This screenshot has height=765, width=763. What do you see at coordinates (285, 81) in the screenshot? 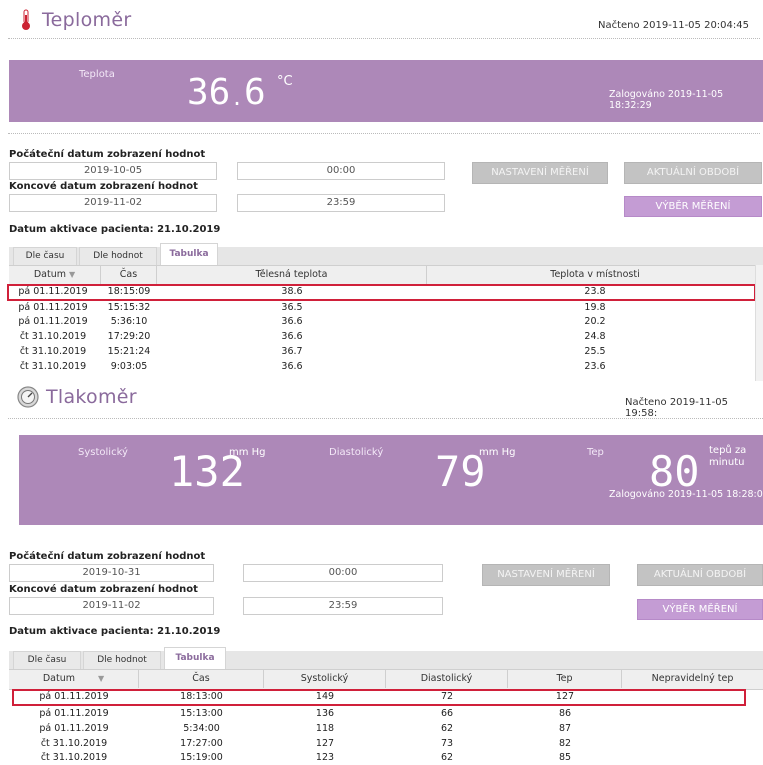
I see `temperature-unit: °C` at bounding box center [285, 81].